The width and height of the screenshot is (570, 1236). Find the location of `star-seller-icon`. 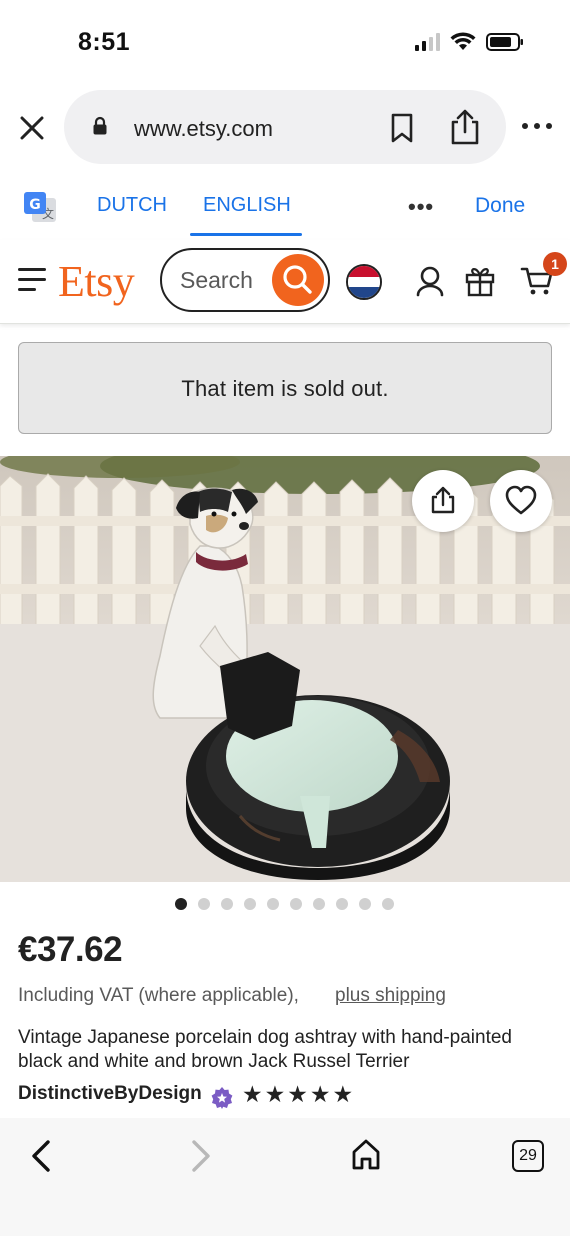

star-seller-icon is located at coordinates (222, 1098).